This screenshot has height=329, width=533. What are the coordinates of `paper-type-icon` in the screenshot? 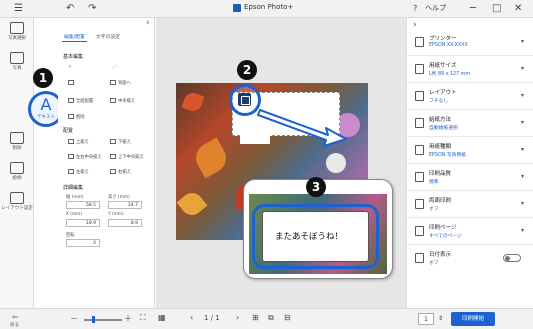 It's located at (419, 150).